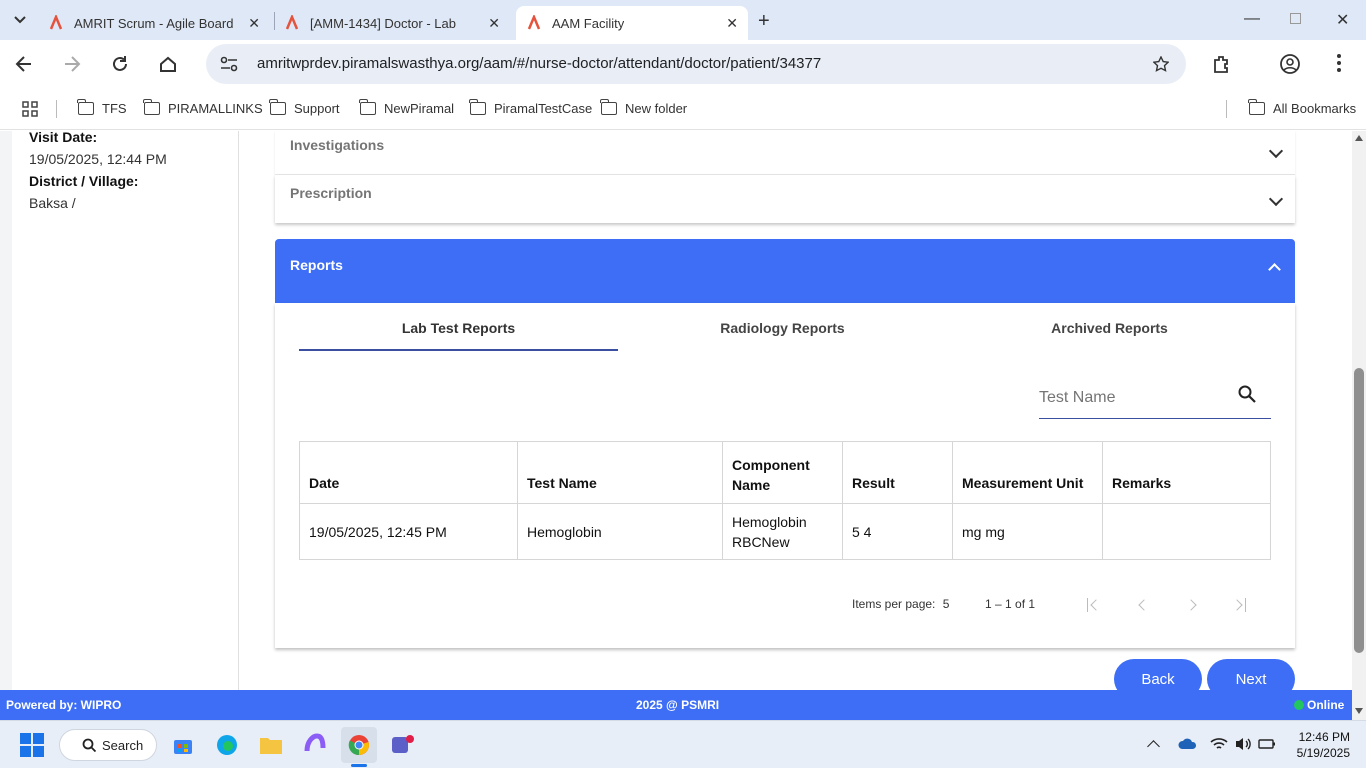 The width and height of the screenshot is (1366, 768). Describe the element at coordinates (1276, 151) in the screenshot. I see `chevron-down-icon` at that location.